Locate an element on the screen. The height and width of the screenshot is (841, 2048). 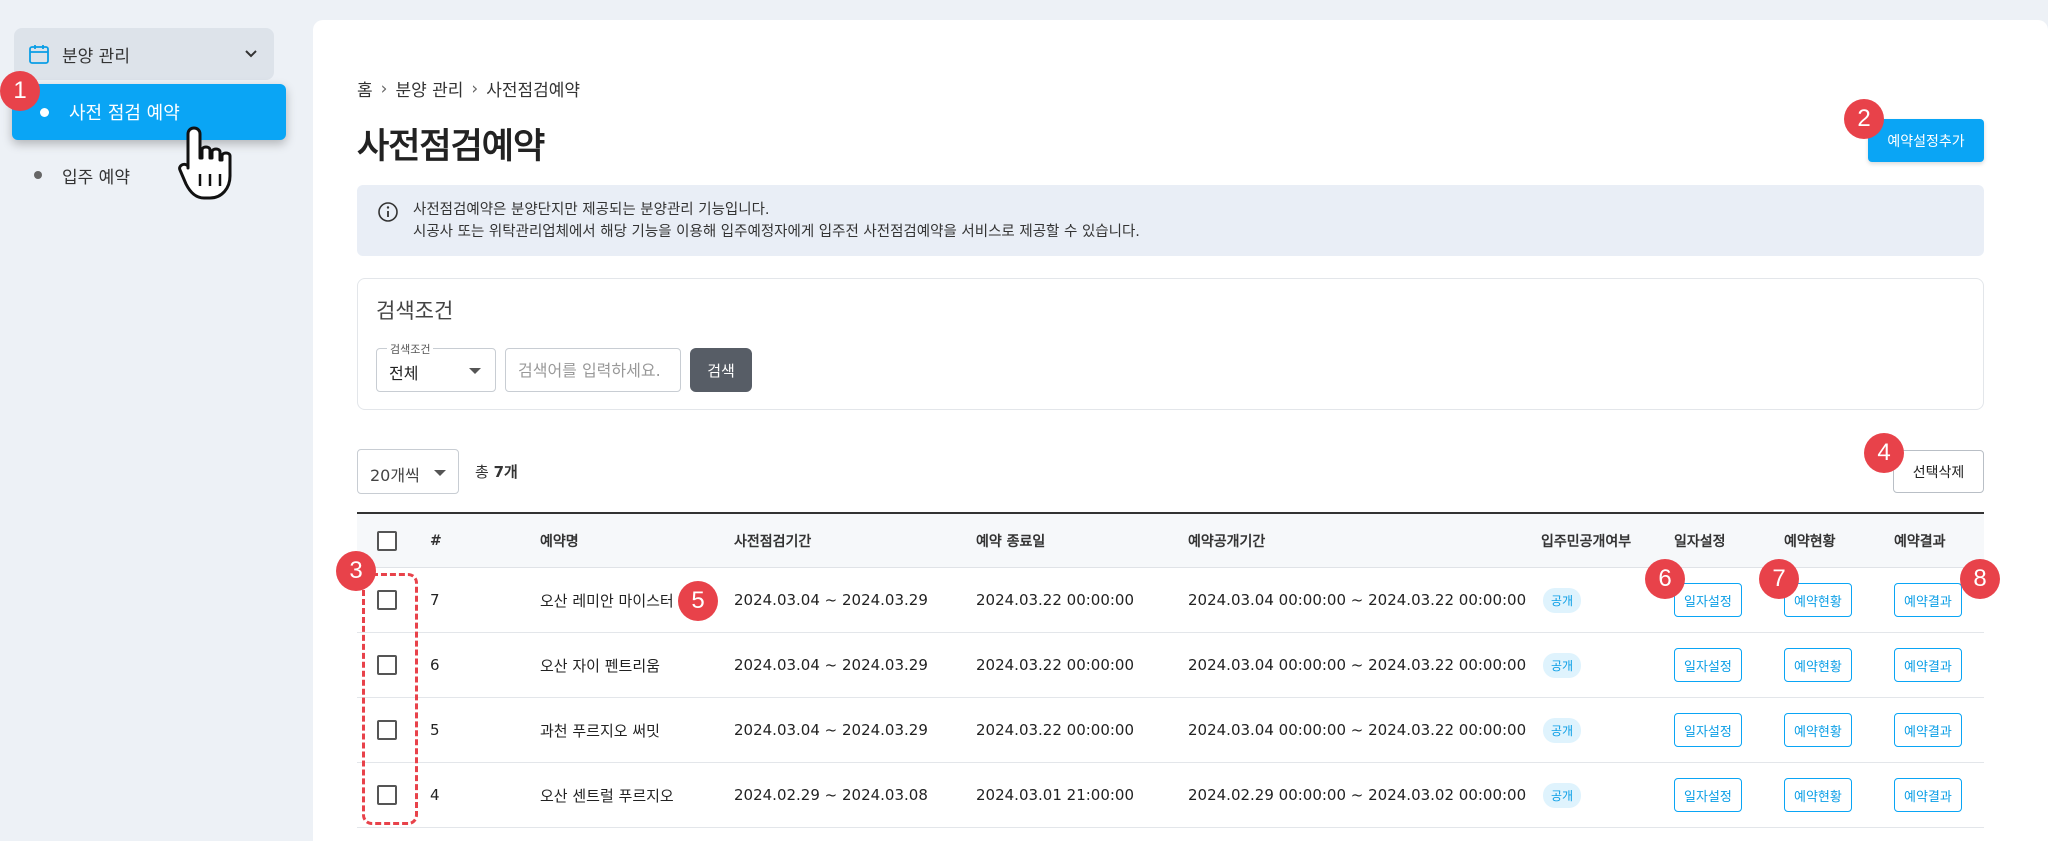
row-num: 4 is located at coordinates (435, 795).